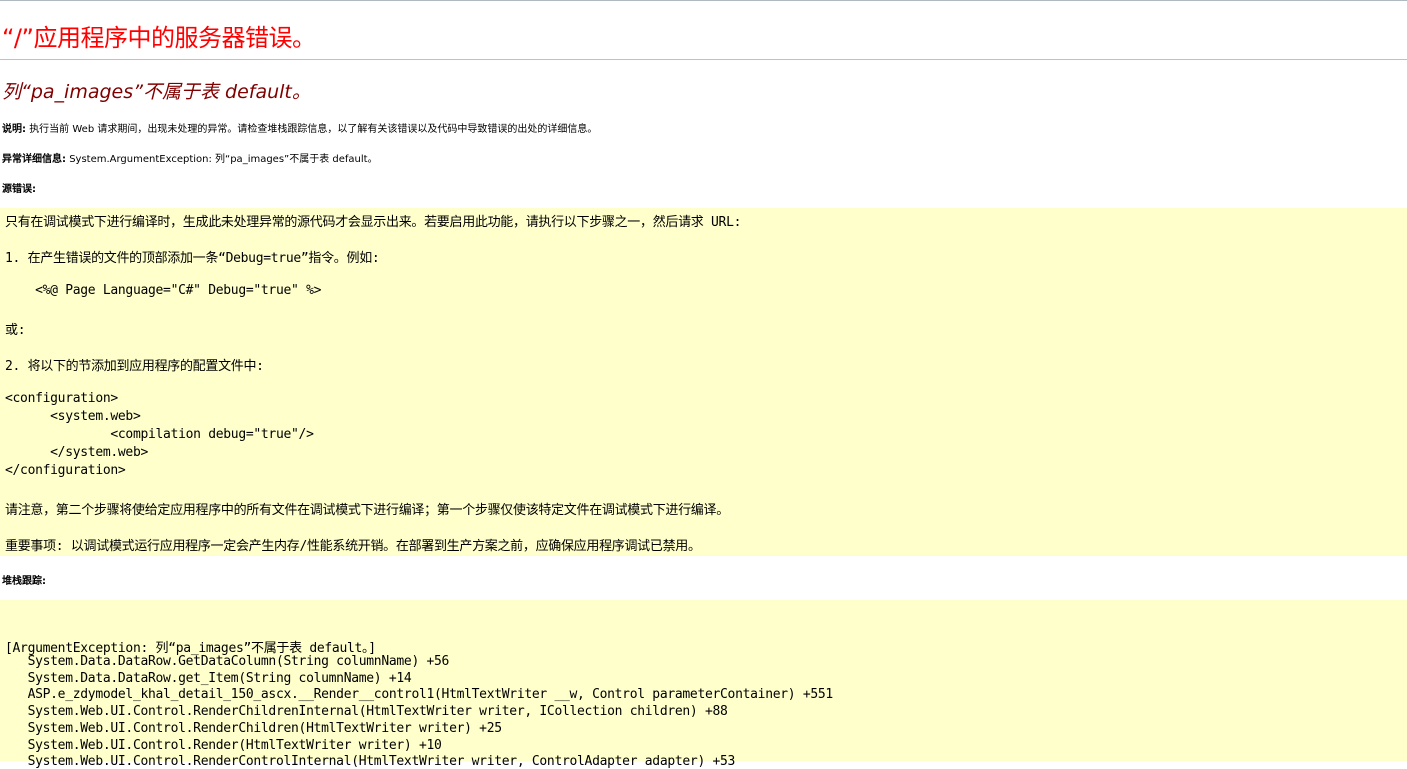  Describe the element at coordinates (14, 129) in the screenshot. I see `description-label: 说明:` at that location.